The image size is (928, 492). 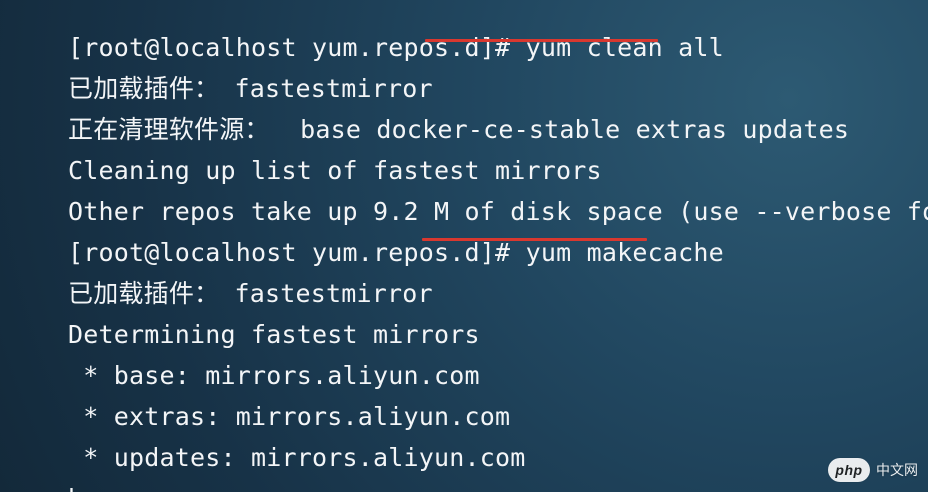 What do you see at coordinates (266, 441) in the screenshot?
I see `terminal-line-11: * updates: mirrors.aliyun.com` at bounding box center [266, 441].